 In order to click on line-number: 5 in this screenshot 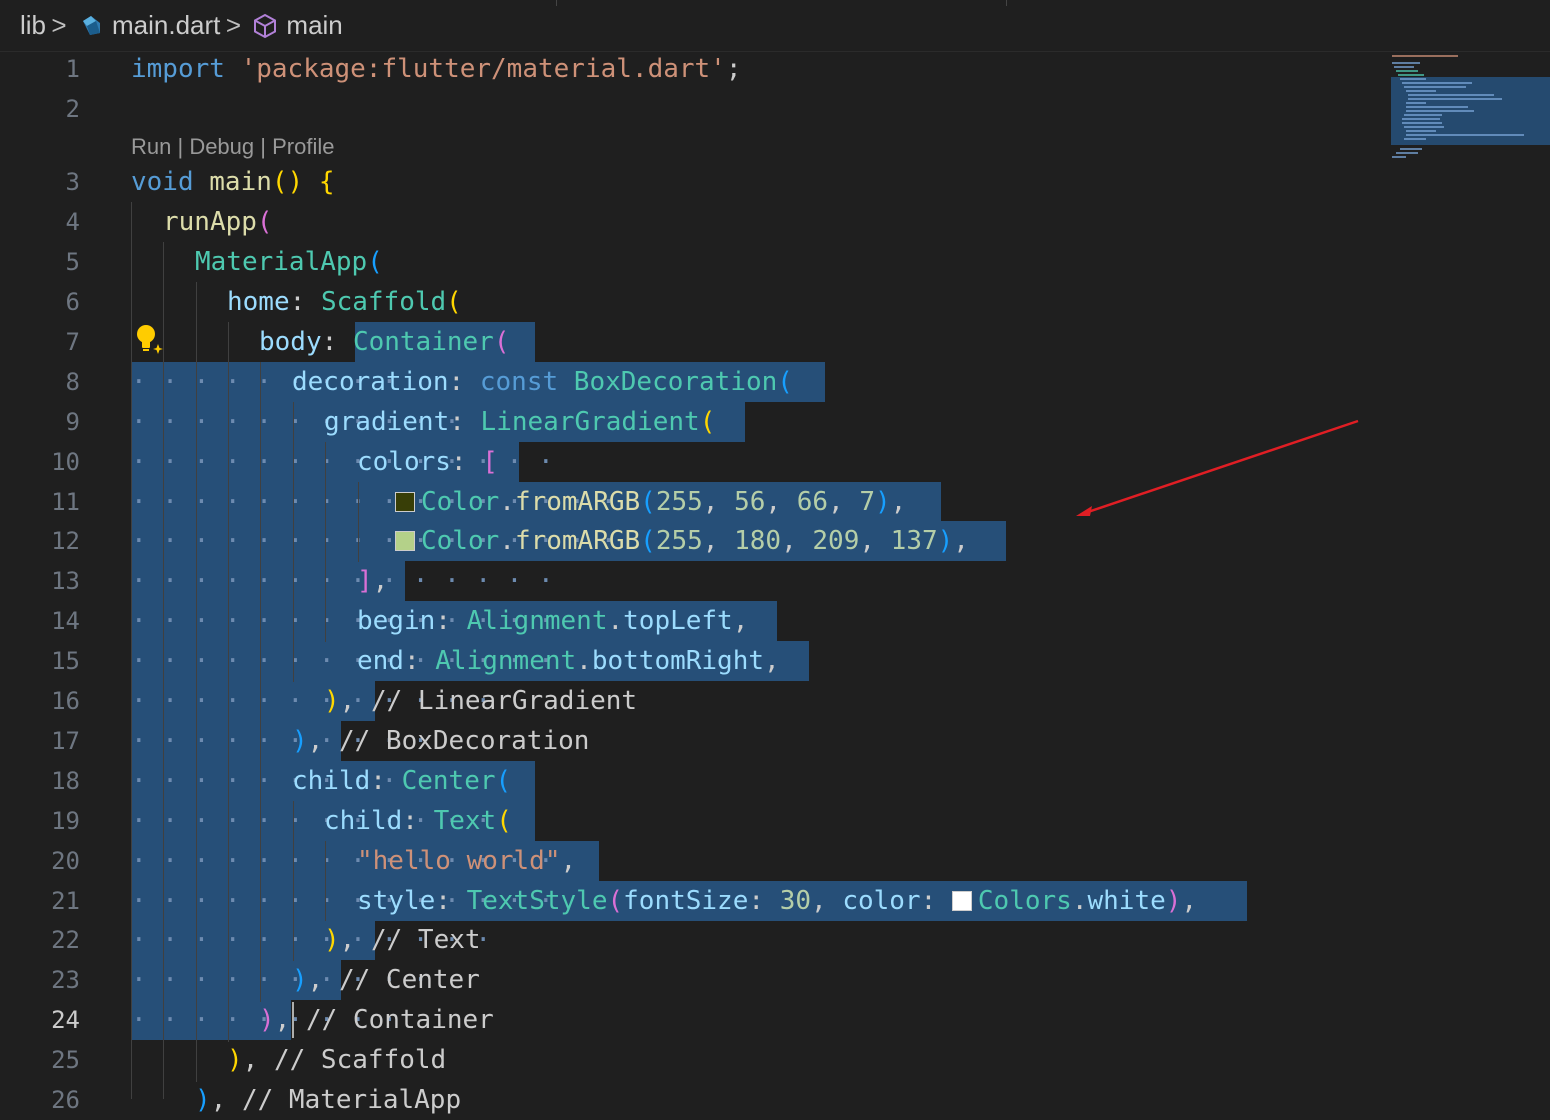, I will do `click(40, 262)`.